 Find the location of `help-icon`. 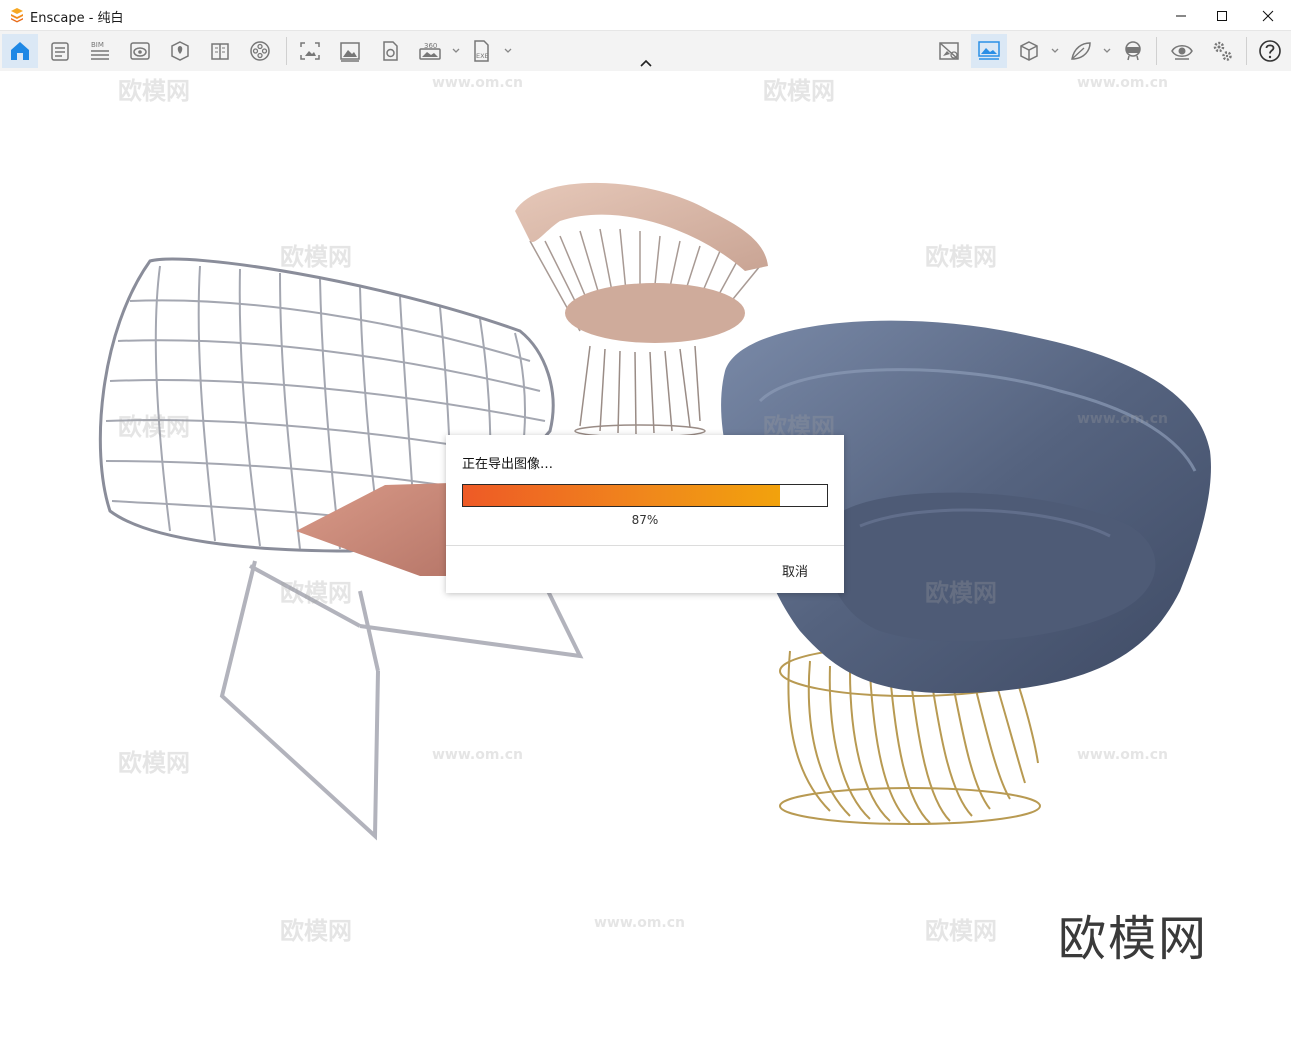

help-icon is located at coordinates (1270, 51).